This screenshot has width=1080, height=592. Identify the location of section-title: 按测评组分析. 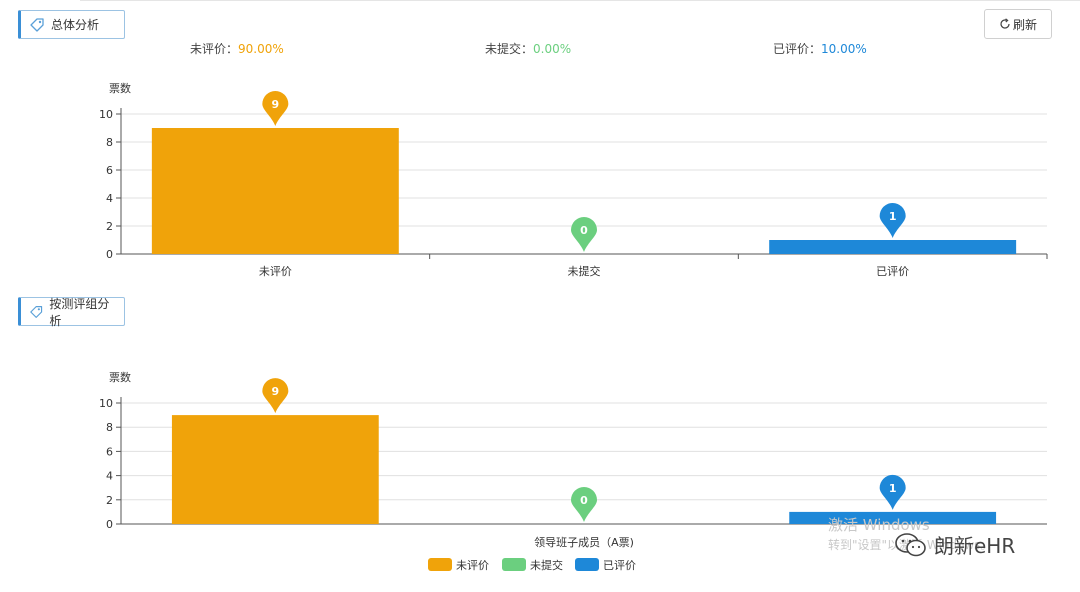
(79, 312).